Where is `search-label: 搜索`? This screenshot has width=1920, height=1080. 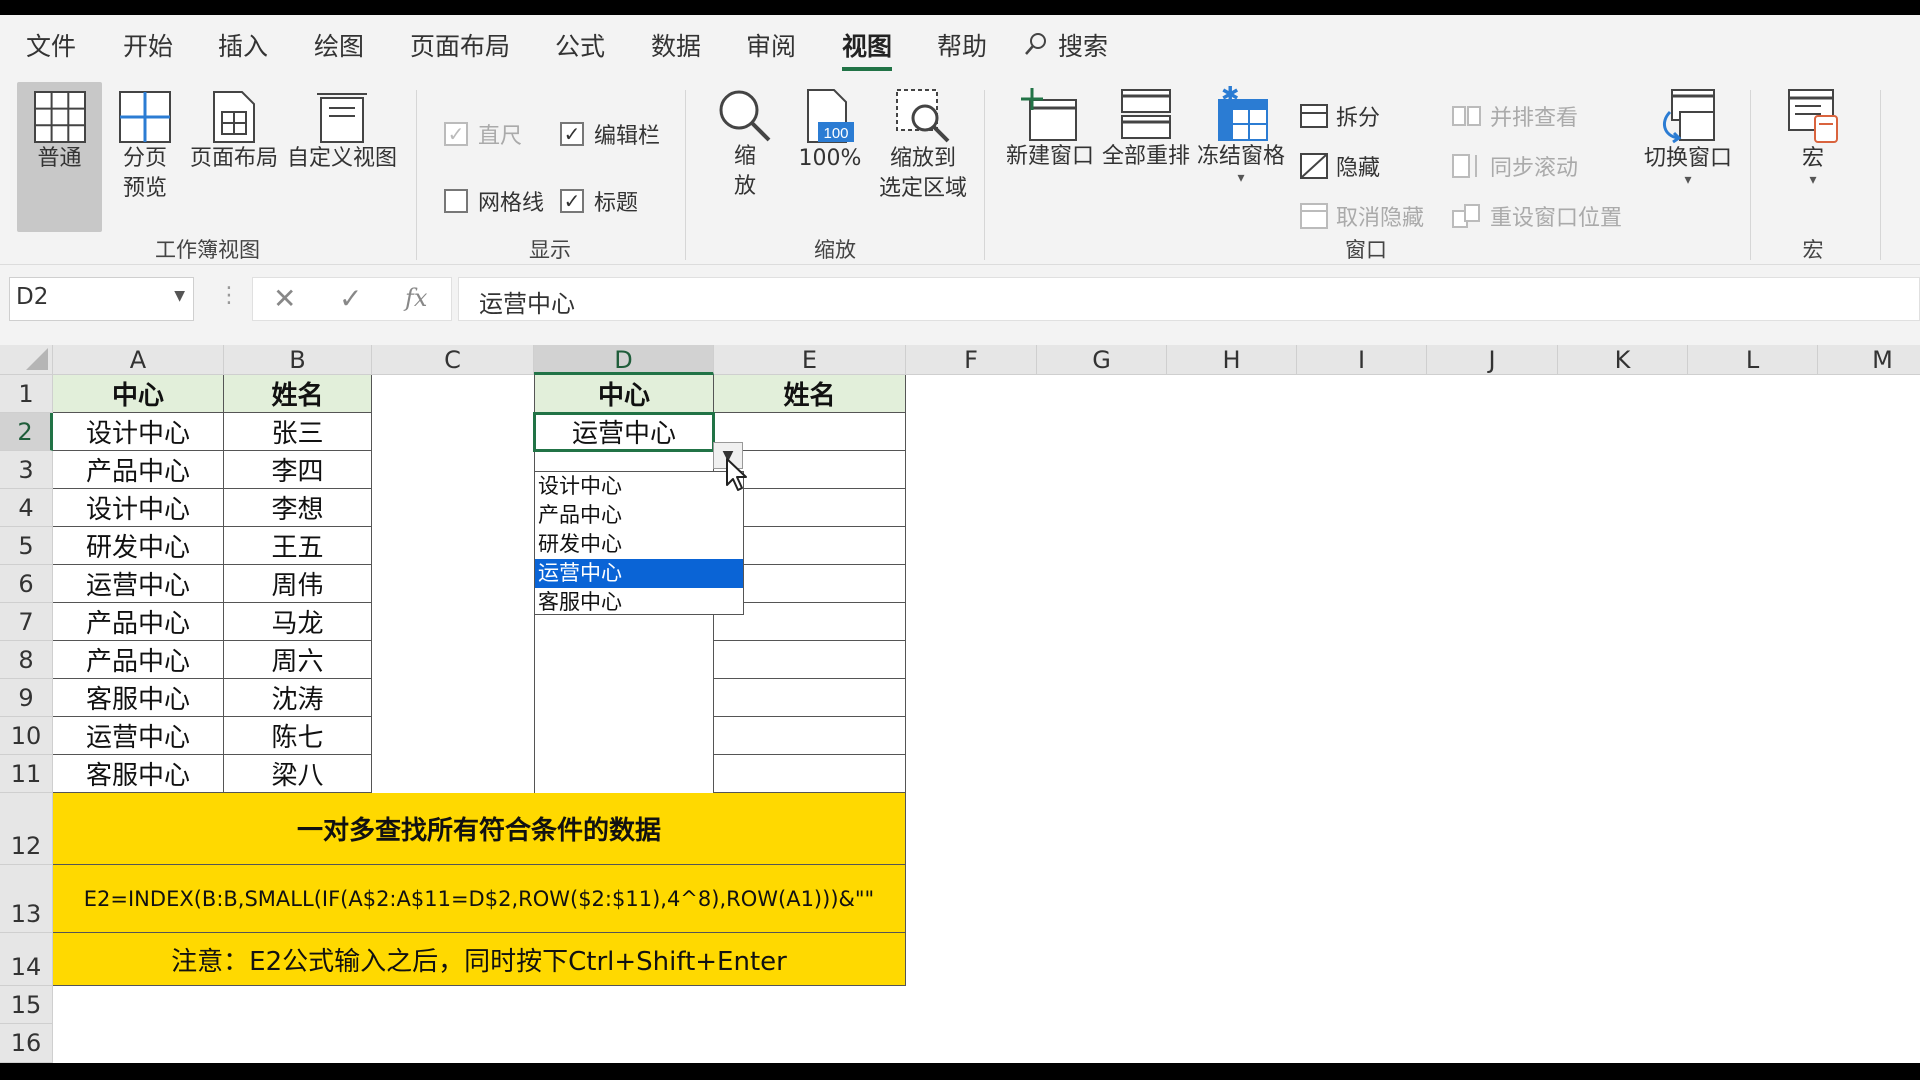 search-label: 搜索 is located at coordinates (1083, 45).